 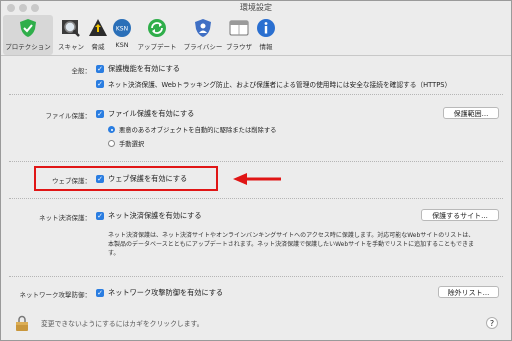 I want to click on protection-enable-checkbox: ✓, so click(x=100, y=69).